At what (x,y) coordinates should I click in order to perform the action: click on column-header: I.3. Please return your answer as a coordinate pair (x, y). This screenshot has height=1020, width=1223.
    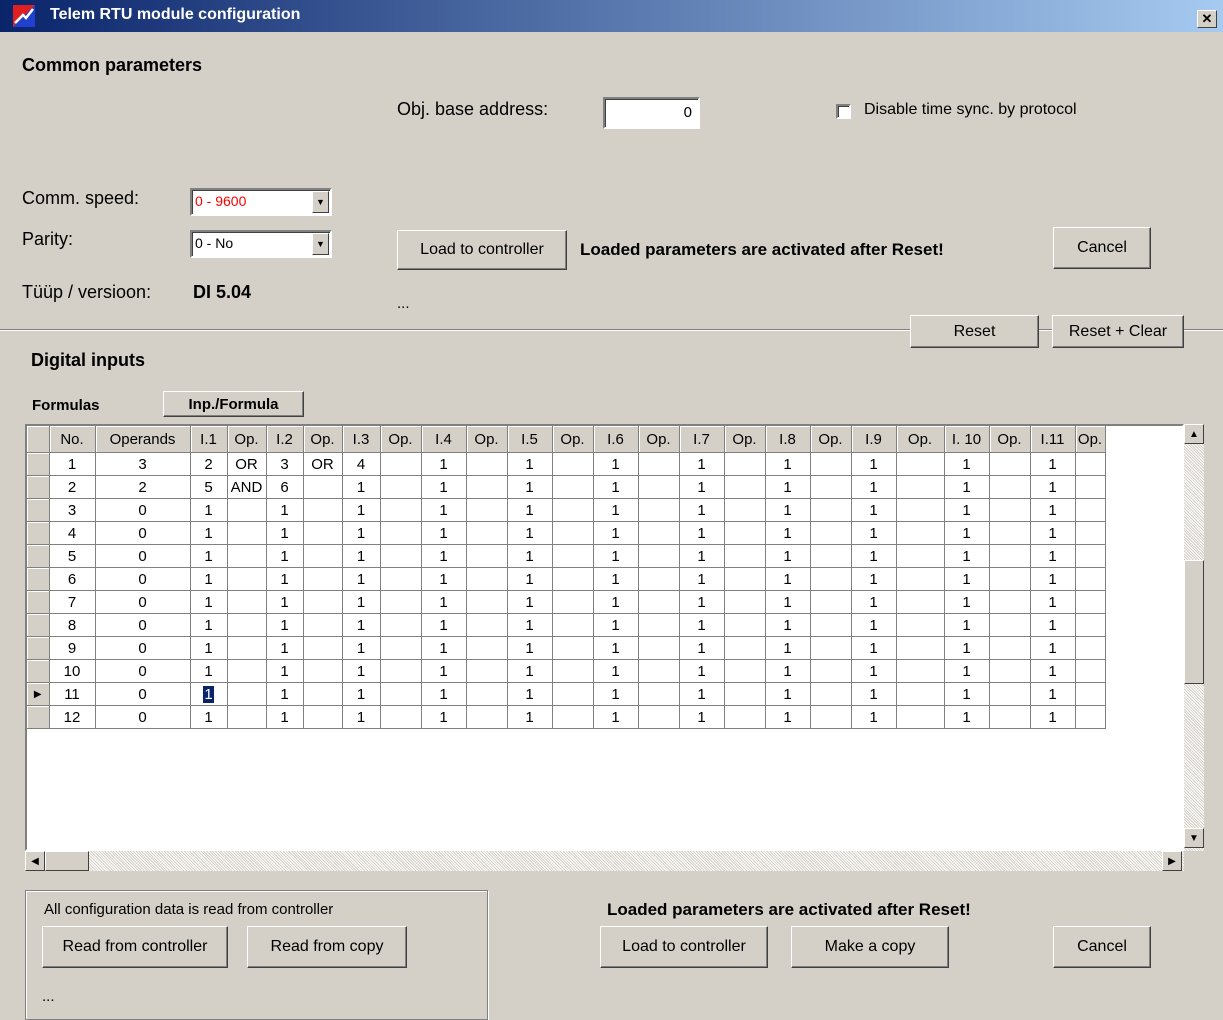
    Looking at the image, I should click on (361, 439).